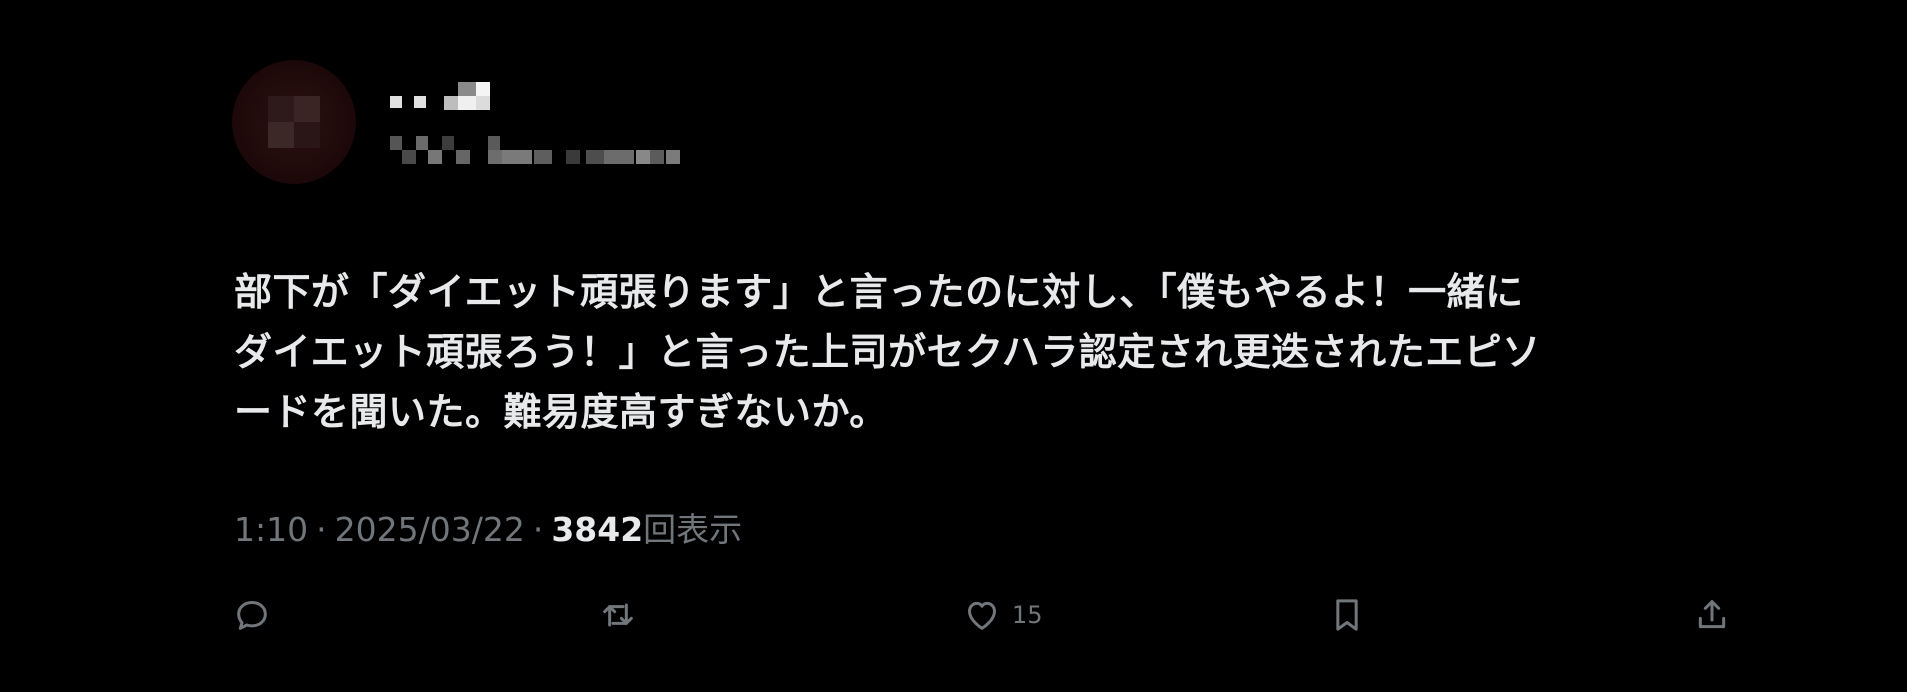 Image resolution: width=1907 pixels, height=692 pixels. I want to click on share-button, so click(1712, 615).